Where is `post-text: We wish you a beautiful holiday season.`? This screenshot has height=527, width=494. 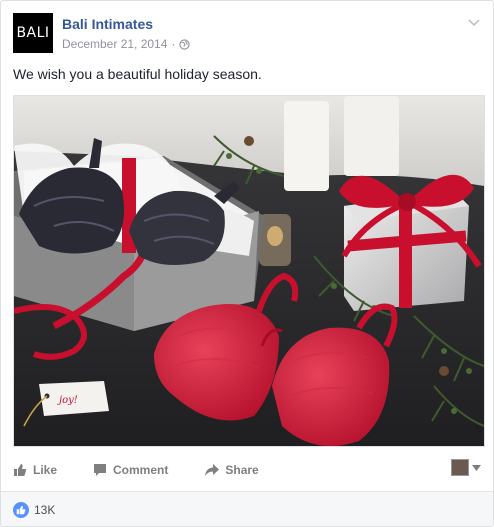
post-text: We wish you a beautiful holiday season. is located at coordinates (137, 74).